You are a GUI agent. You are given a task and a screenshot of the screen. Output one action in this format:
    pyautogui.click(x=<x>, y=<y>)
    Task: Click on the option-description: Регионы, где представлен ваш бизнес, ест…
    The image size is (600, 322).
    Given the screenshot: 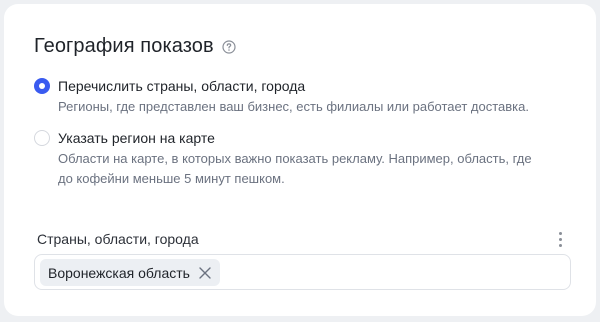 What is the action you would take?
    pyautogui.click(x=293, y=106)
    